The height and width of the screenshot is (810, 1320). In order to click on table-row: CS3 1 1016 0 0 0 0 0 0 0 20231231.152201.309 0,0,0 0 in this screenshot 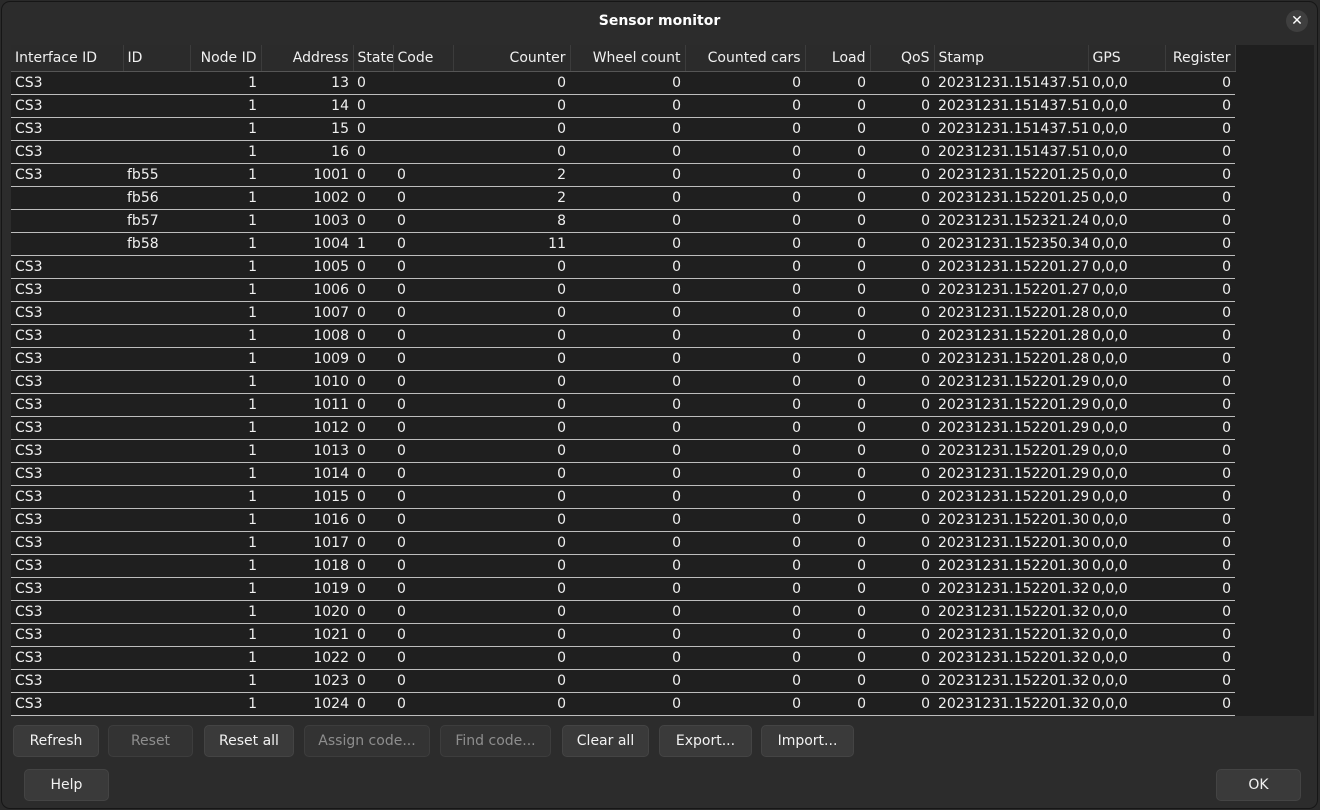, I will do `click(623, 520)`.